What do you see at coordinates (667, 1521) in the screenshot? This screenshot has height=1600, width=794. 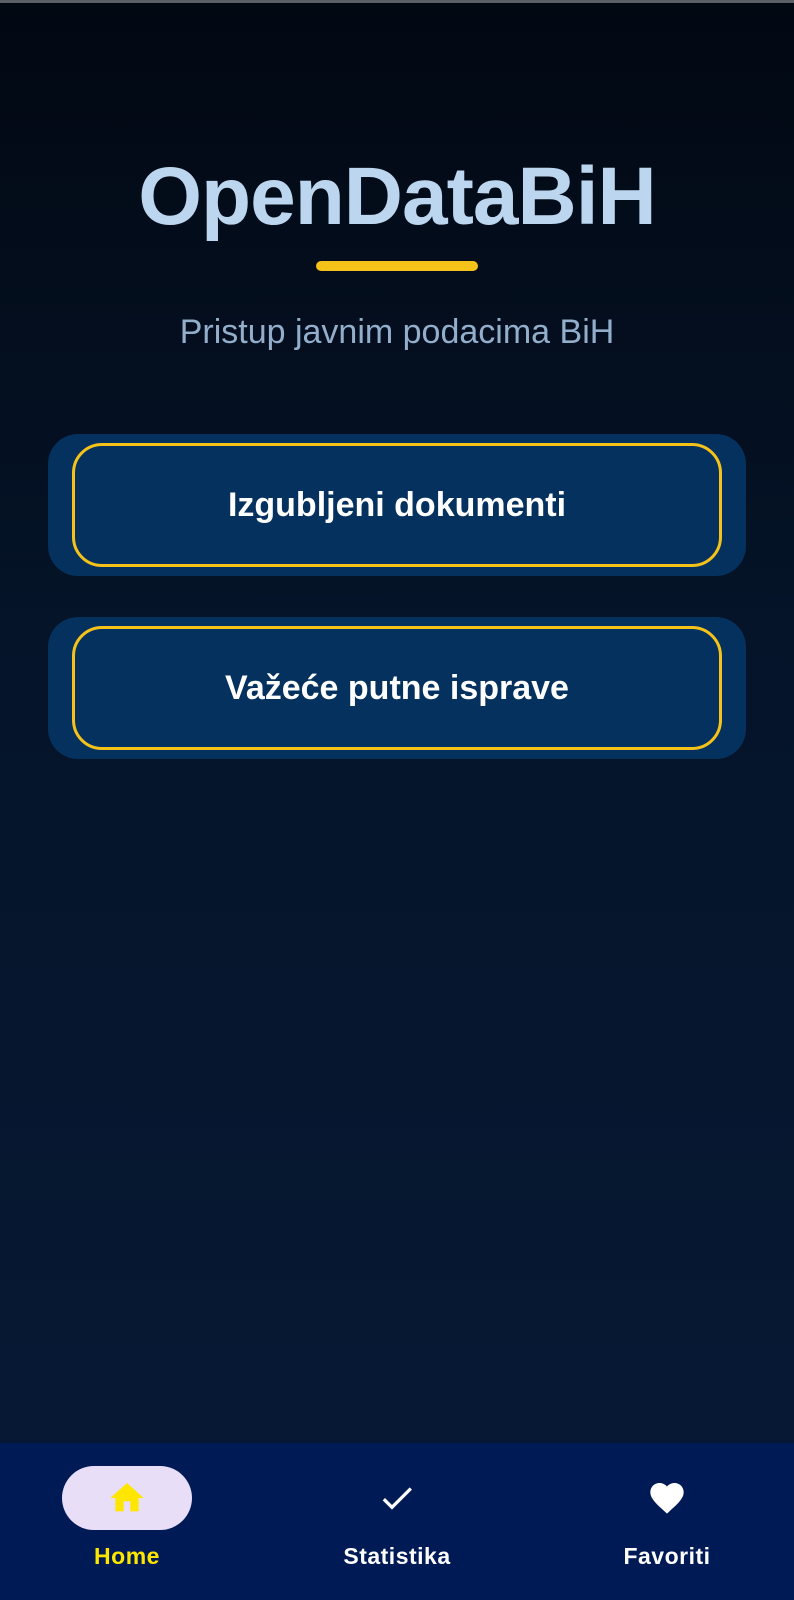 I see `nav-item-favoriti: Favoriti` at bounding box center [667, 1521].